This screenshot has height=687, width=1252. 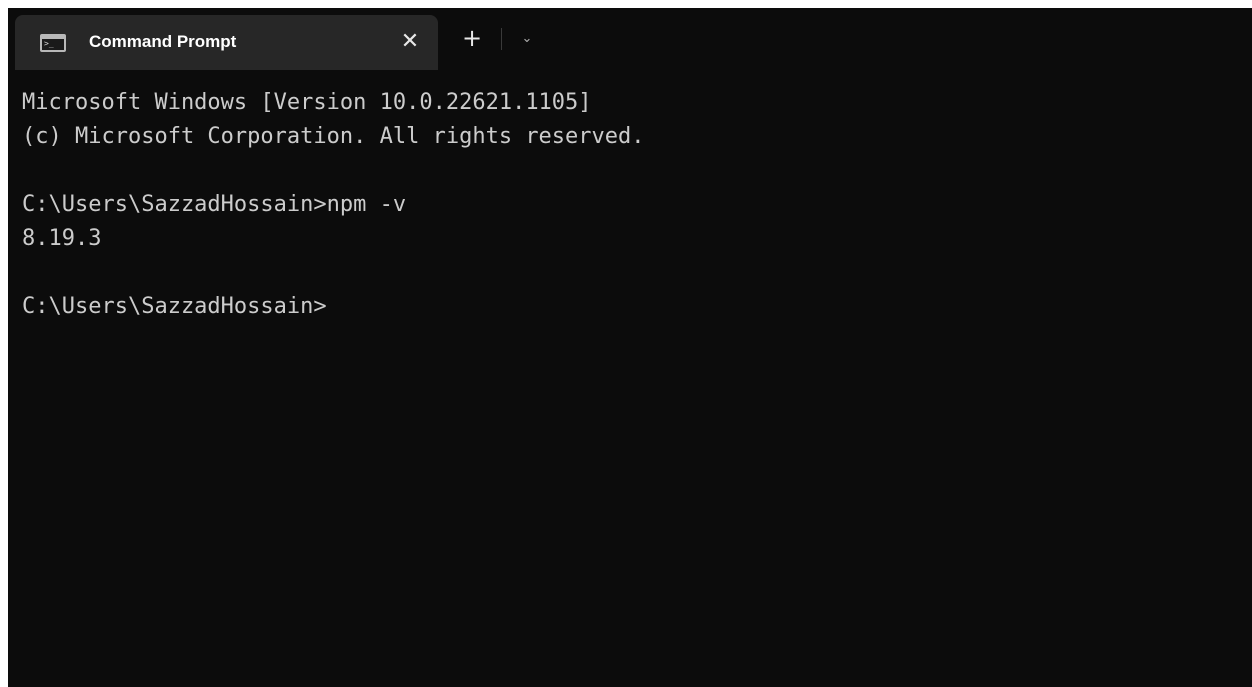 What do you see at coordinates (53, 43) in the screenshot?
I see `console-icon: >_` at bounding box center [53, 43].